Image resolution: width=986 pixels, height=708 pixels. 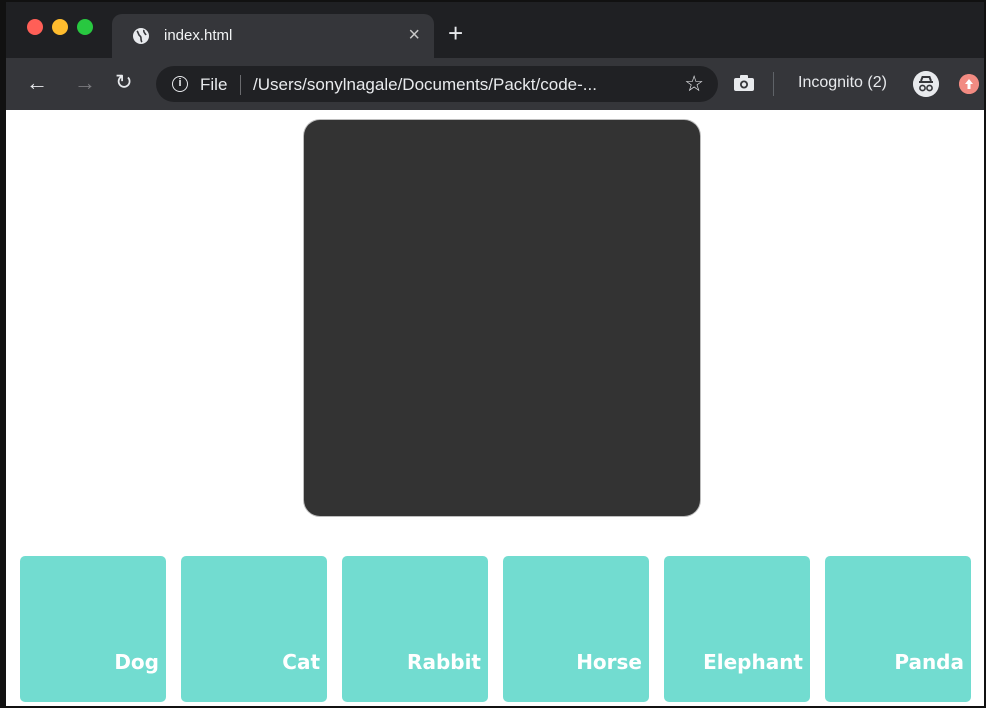 What do you see at coordinates (85, 83) in the screenshot?
I see `forward-arrow-icon: →` at bounding box center [85, 83].